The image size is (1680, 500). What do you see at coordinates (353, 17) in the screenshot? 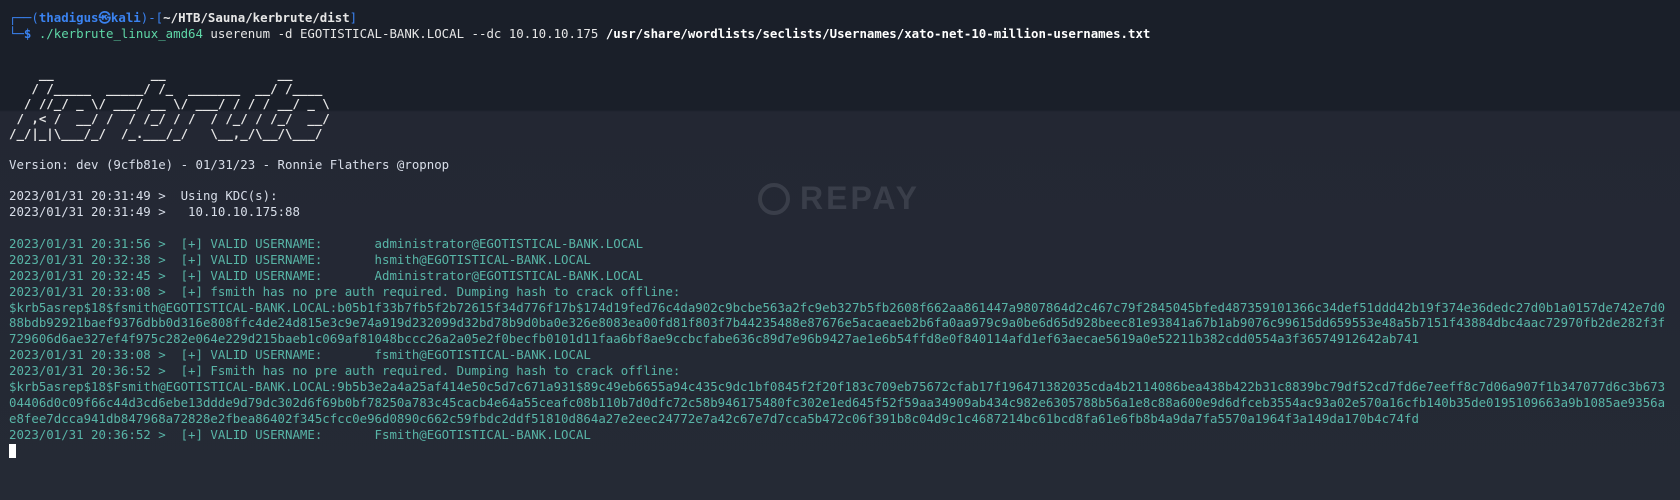
I see `prompt-bracket-close: ]` at bounding box center [353, 17].